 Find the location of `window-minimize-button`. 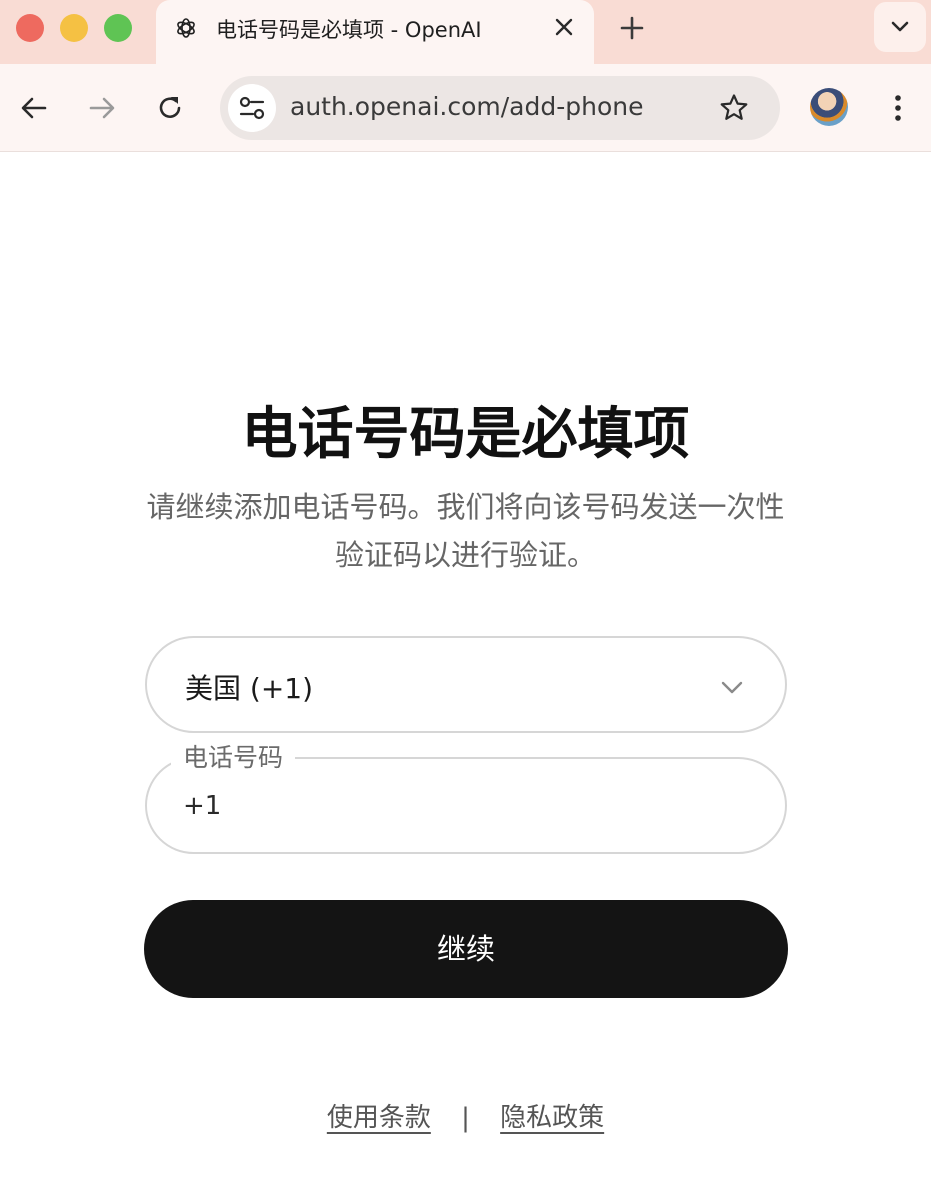

window-minimize-button is located at coordinates (74, 28).